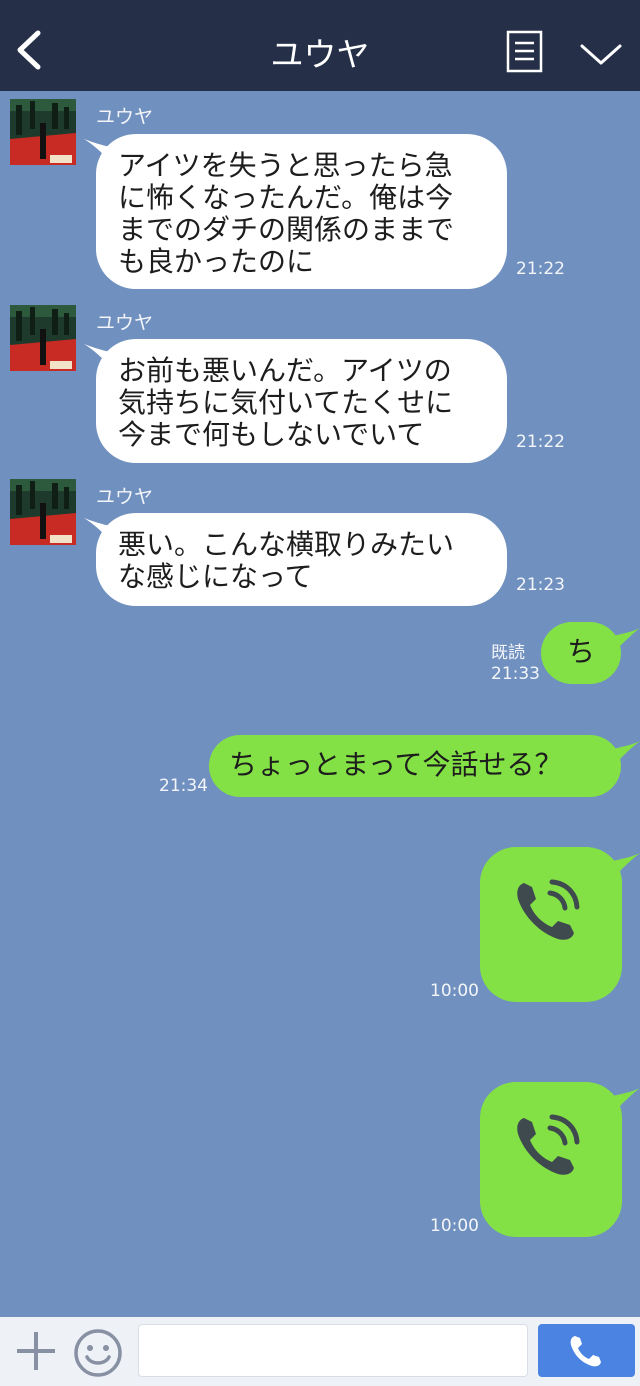 The height and width of the screenshot is (1386, 640). Describe the element at coordinates (508, 653) in the screenshot. I see `read-receipt: 既読` at that location.